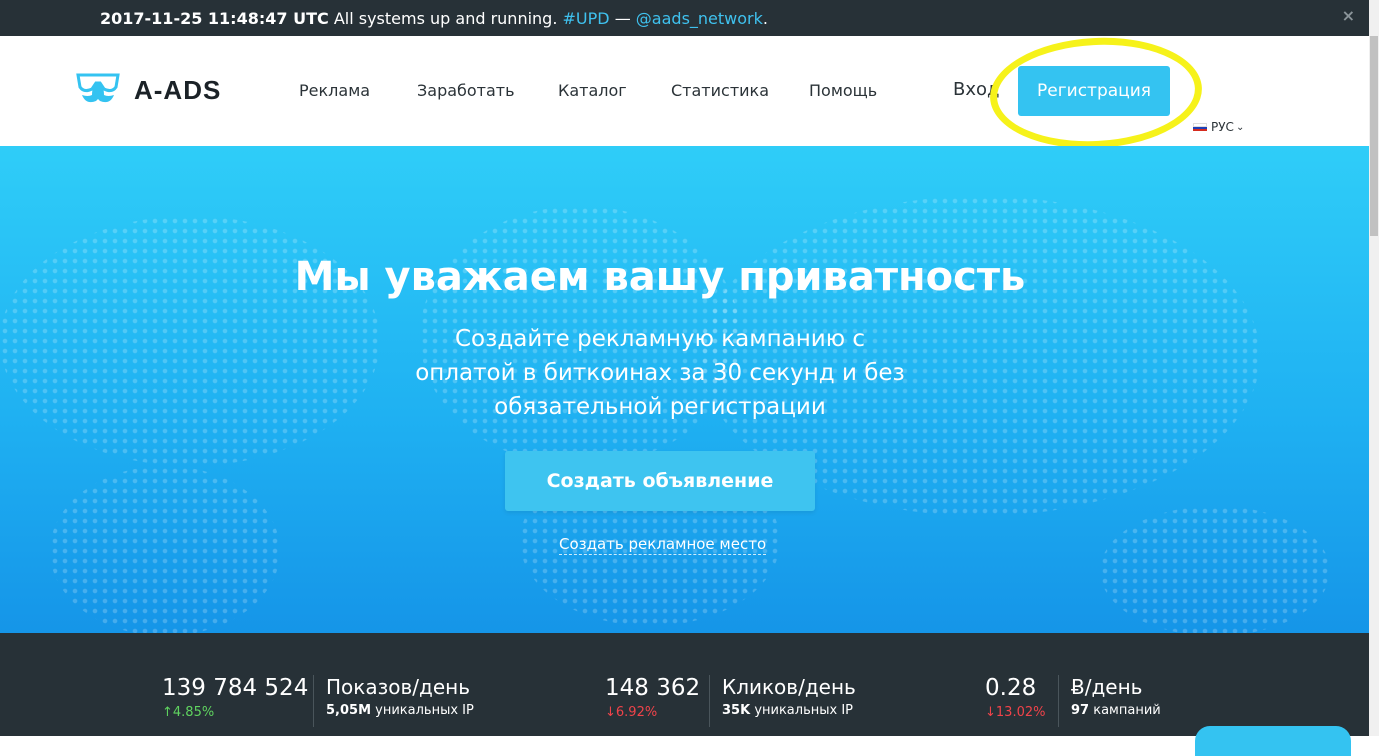 This screenshot has width=1379, height=756. Describe the element at coordinates (466, 90) in the screenshot. I see `nav-item-earn: Заработать` at that location.